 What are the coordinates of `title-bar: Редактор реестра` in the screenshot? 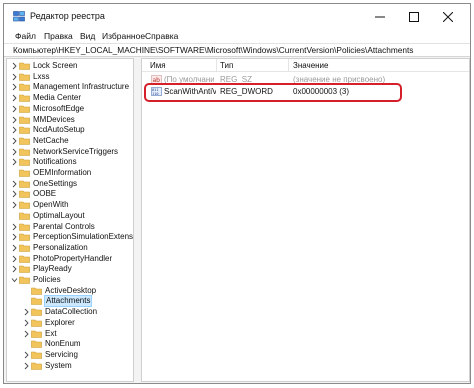 It's located at (237, 16).